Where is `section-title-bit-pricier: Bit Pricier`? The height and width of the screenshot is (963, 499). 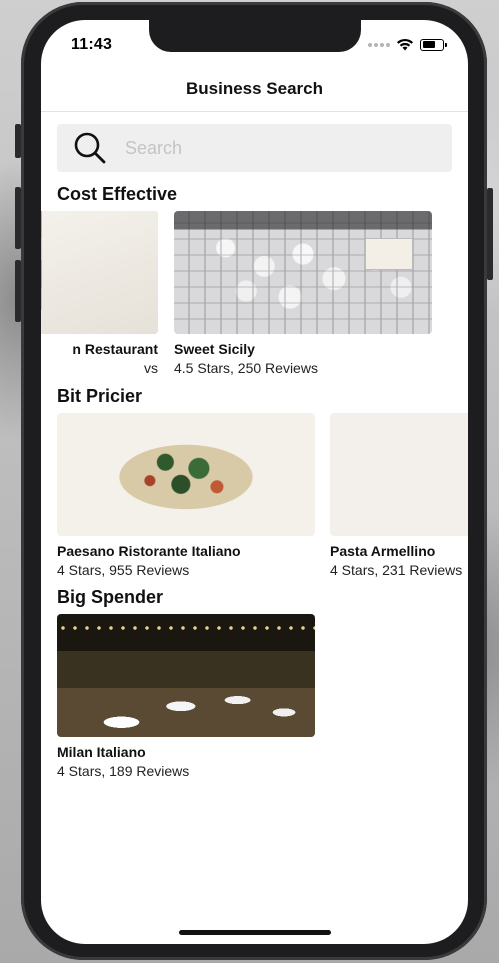
section-title-bit-pricier: Bit Pricier is located at coordinates (100, 396).